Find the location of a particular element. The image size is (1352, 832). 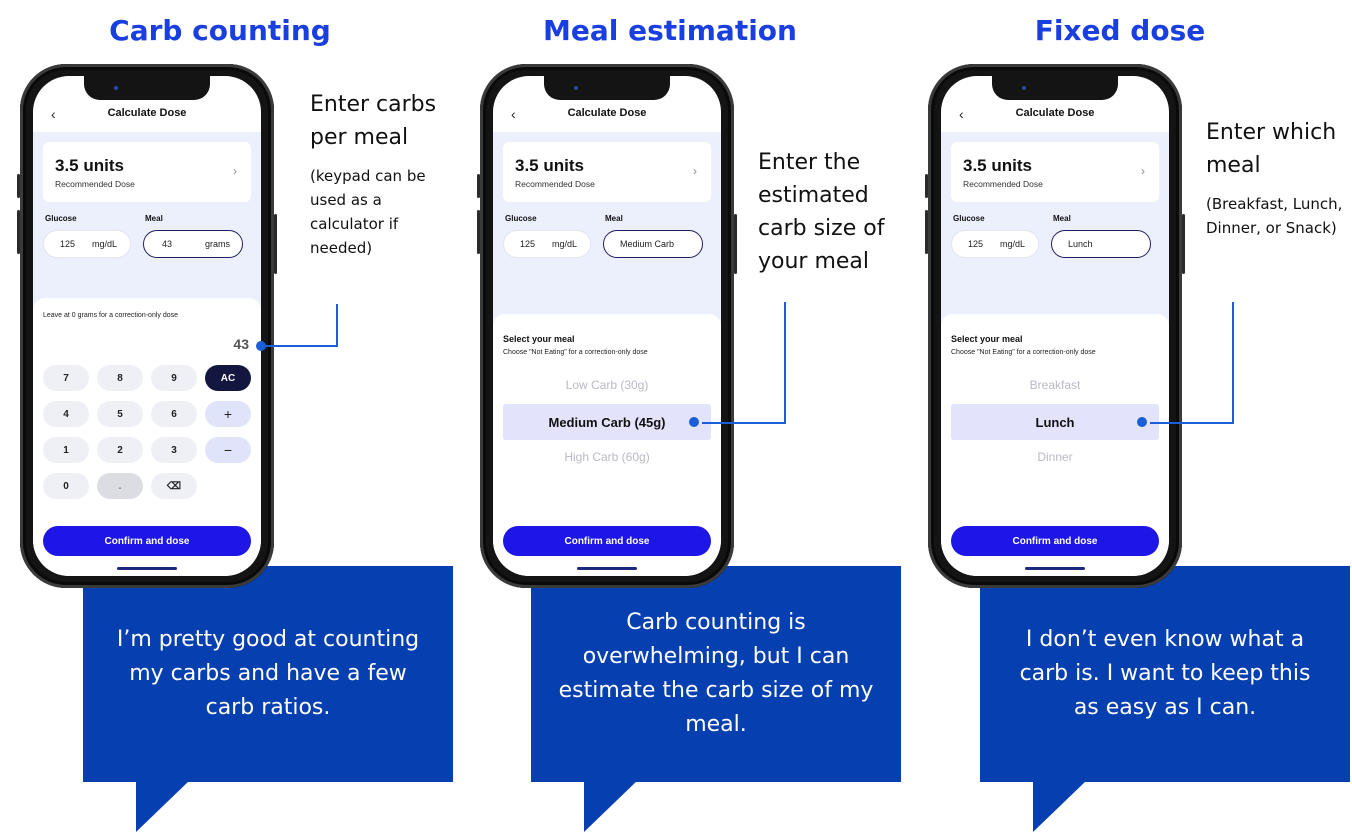

key-7: 7 is located at coordinates (66, 378).